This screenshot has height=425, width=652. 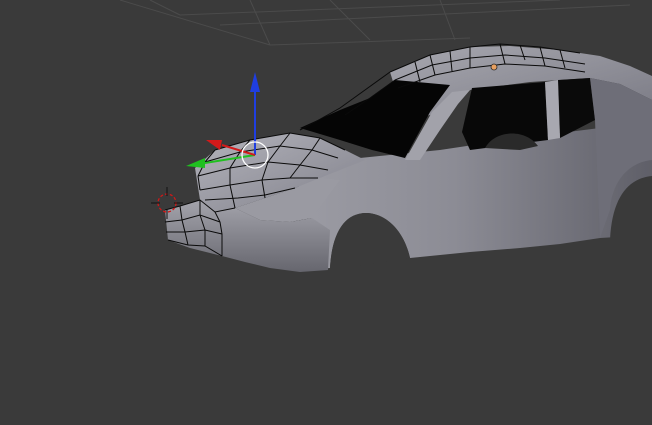 I want to click on floor-grid, so click(x=375, y=23).